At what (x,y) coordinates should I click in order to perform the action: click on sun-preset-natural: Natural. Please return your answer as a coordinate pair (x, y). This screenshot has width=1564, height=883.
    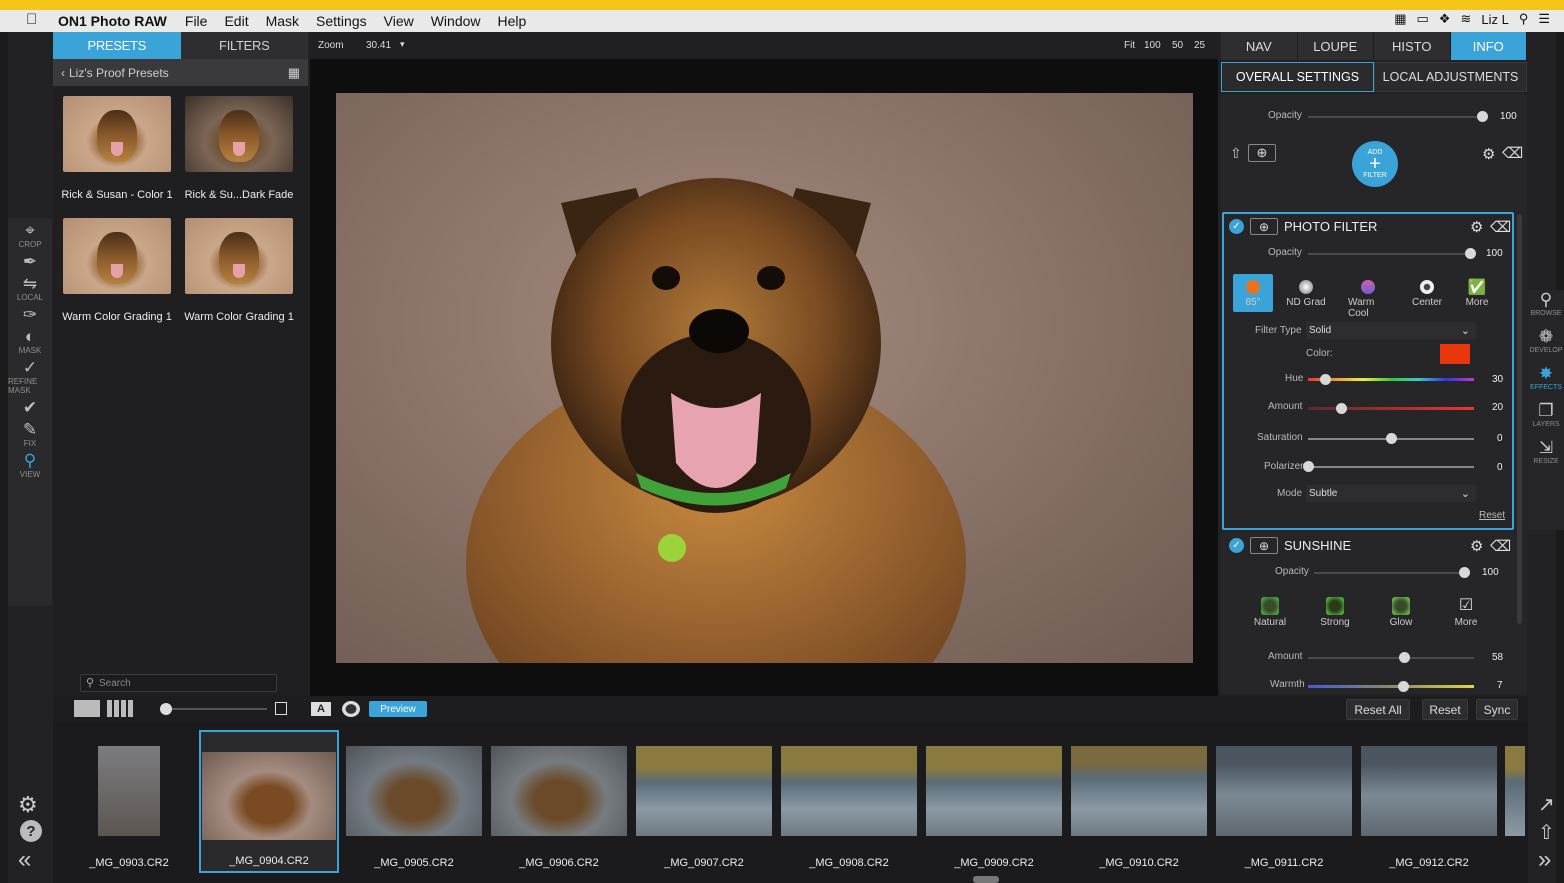
    Looking at the image, I should click on (1270, 612).